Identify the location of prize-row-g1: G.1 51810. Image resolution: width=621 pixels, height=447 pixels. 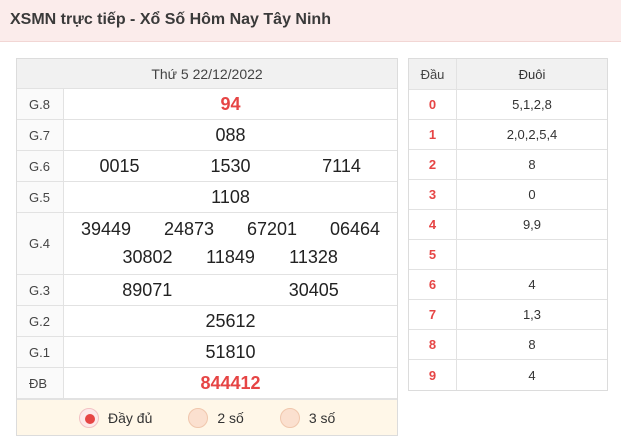
(207, 352).